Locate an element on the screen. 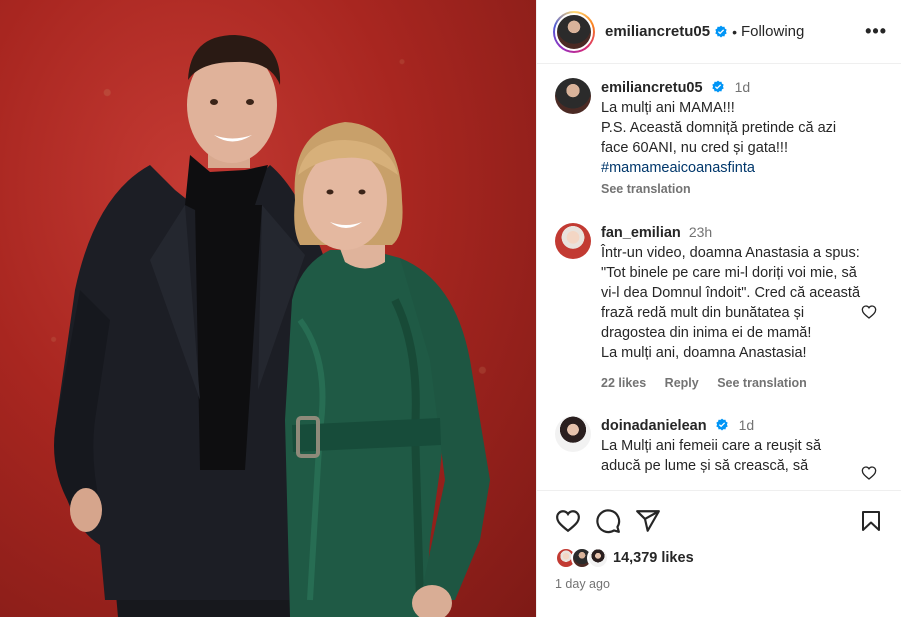  comment-username: fan_emilian is located at coordinates (641, 233).